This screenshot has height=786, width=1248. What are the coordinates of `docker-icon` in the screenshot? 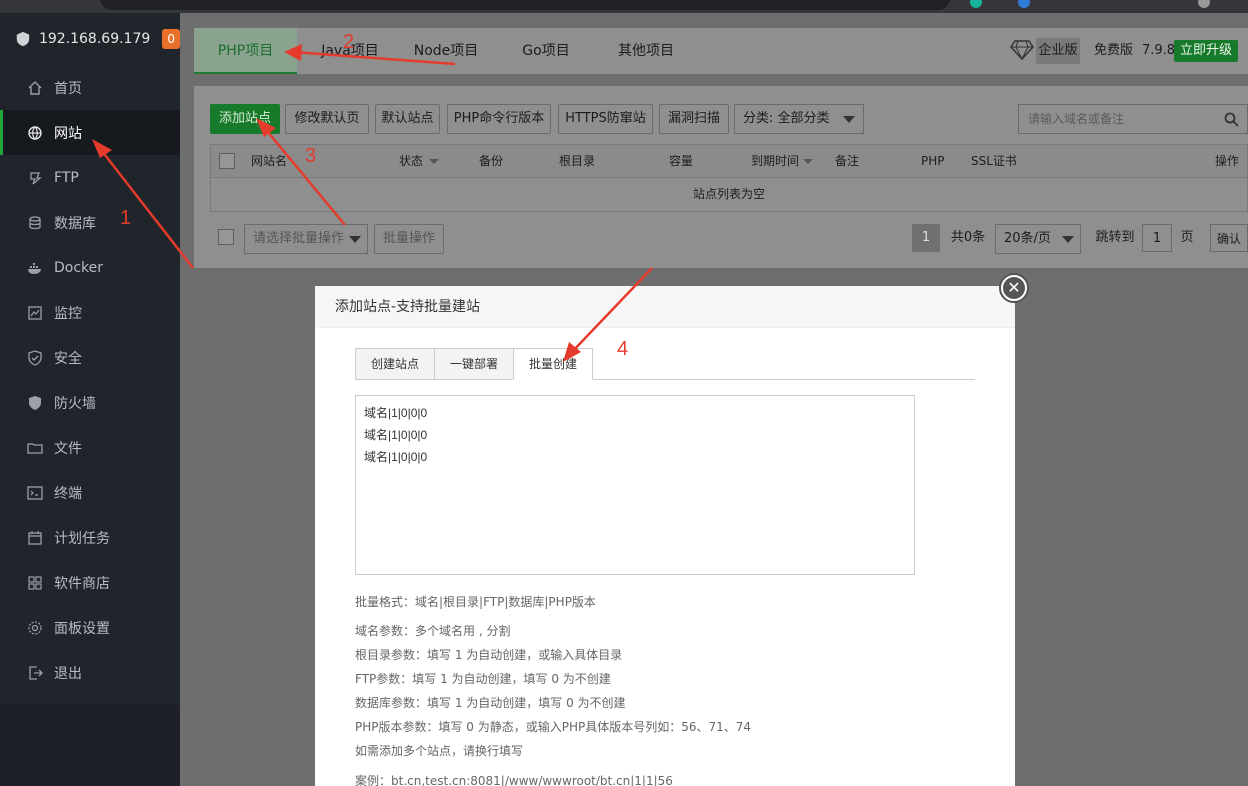 It's located at (34, 268).